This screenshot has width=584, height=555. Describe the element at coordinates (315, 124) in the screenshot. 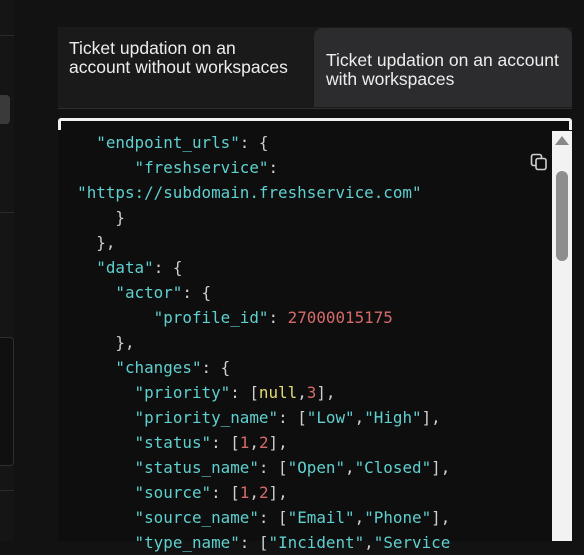

I see `code-block-border` at that location.